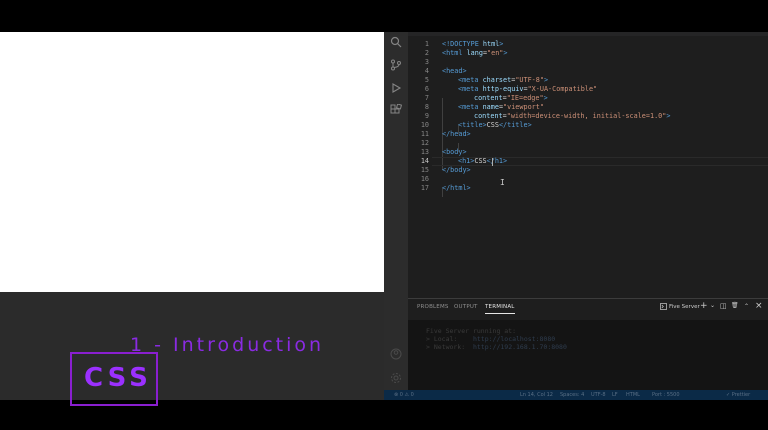 Image resolution: width=768 pixels, height=430 pixels. I want to click on terminal-line: Five Server running at:, so click(471, 331).